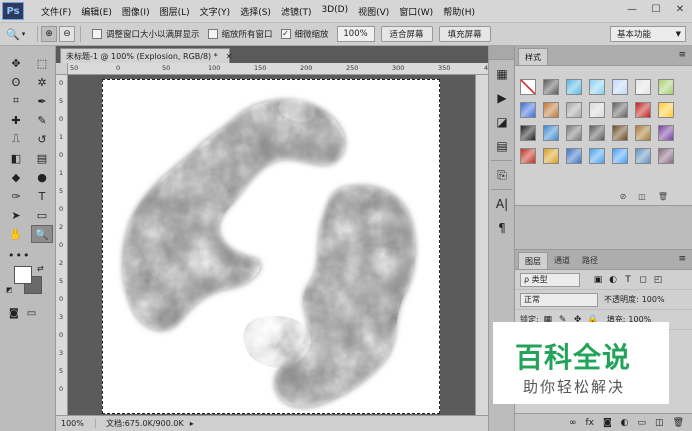  I want to click on tab-styles: 样式, so click(533, 56).